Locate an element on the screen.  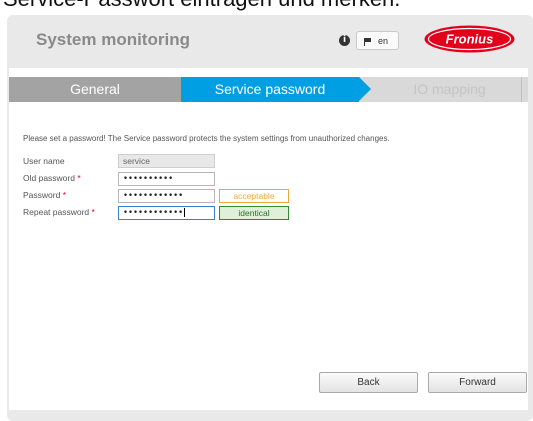
fronius-logo: Fronius is located at coordinates (469, 39).